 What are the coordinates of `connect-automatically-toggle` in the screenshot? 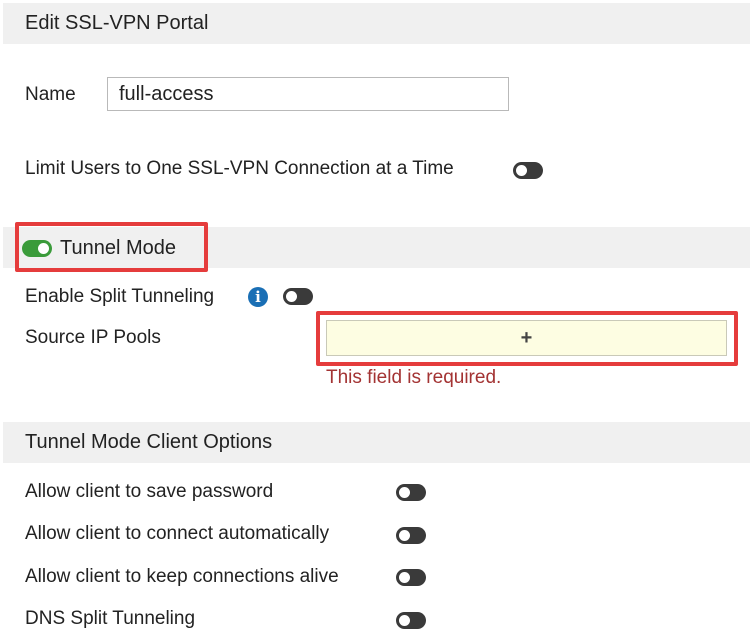 It's located at (411, 535).